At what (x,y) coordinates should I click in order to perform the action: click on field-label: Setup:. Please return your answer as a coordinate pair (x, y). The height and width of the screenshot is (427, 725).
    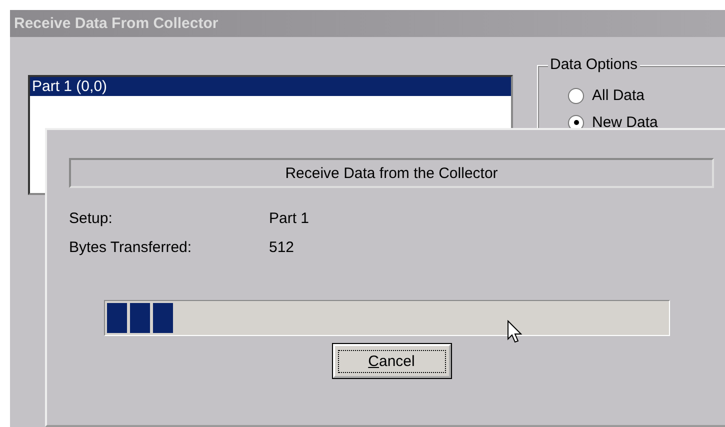
    Looking at the image, I should click on (91, 218).